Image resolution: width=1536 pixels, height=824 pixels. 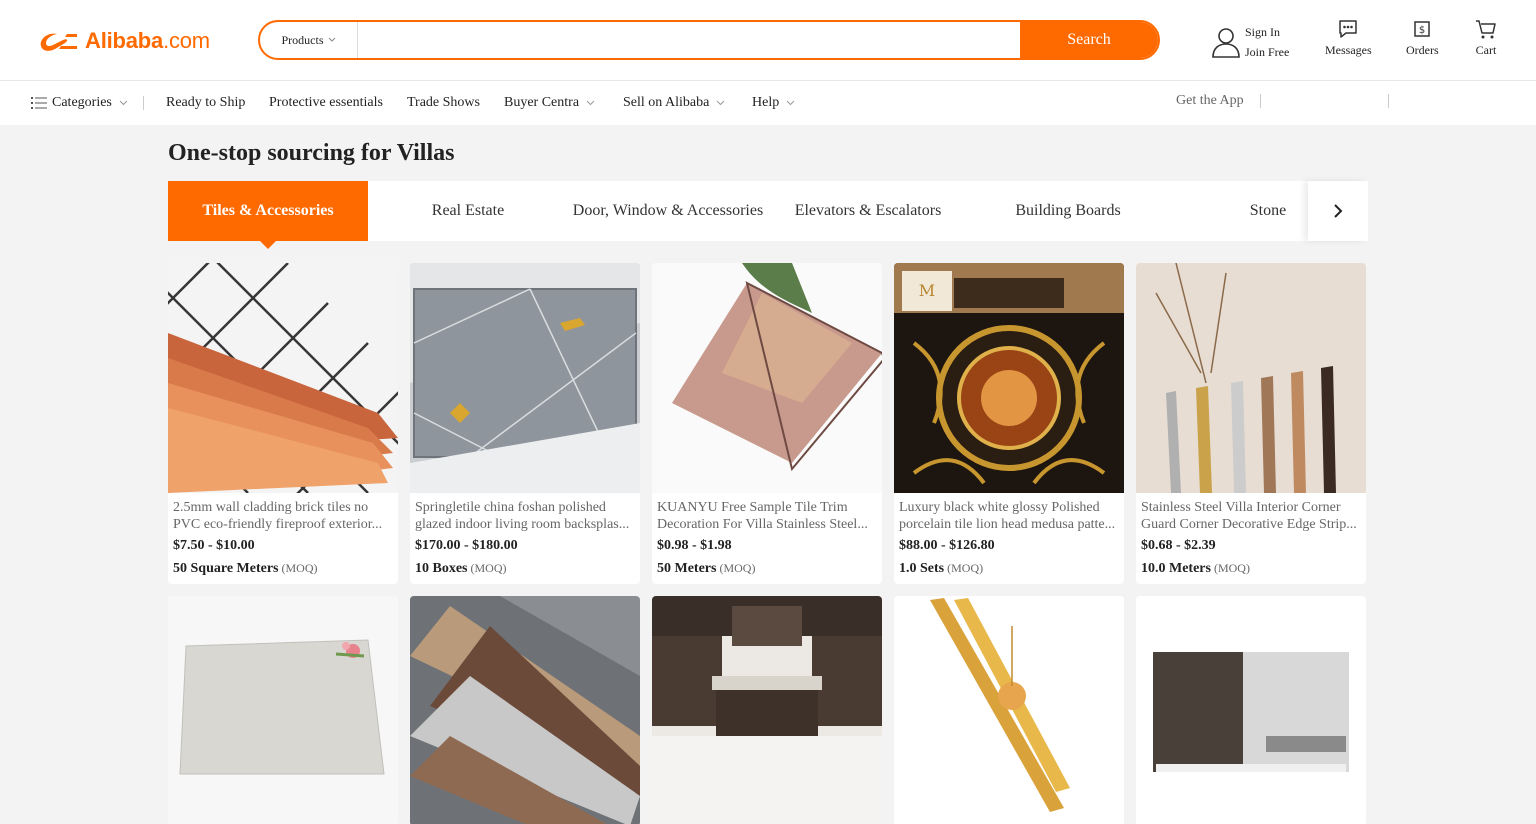 What do you see at coordinates (468, 211) in the screenshot?
I see `tab-real-estate: Real Estate` at bounding box center [468, 211].